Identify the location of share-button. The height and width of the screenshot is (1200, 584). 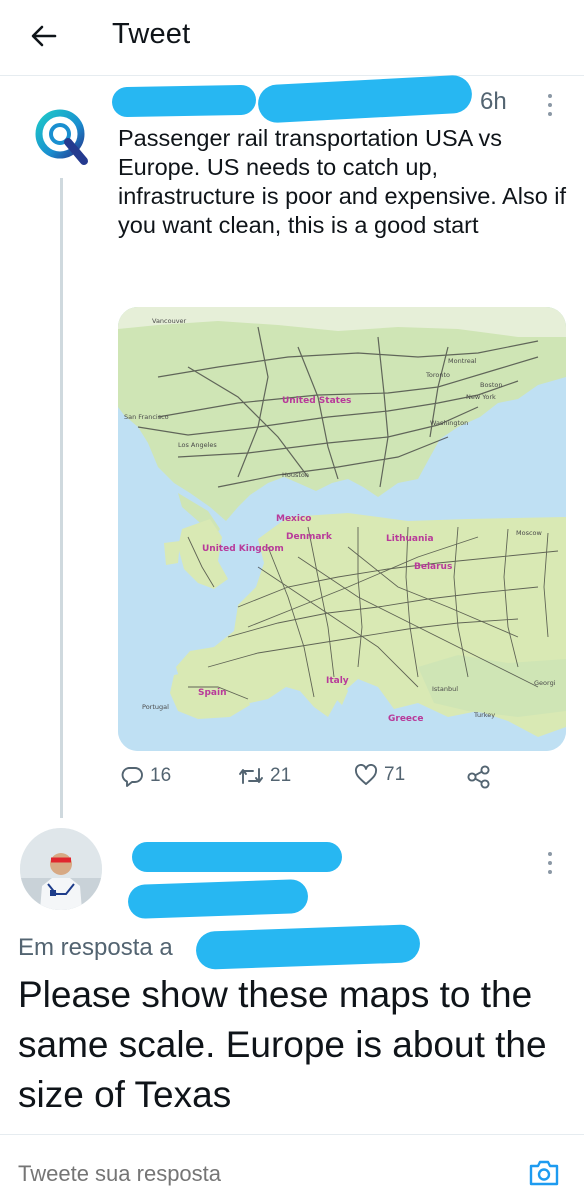
(479, 777).